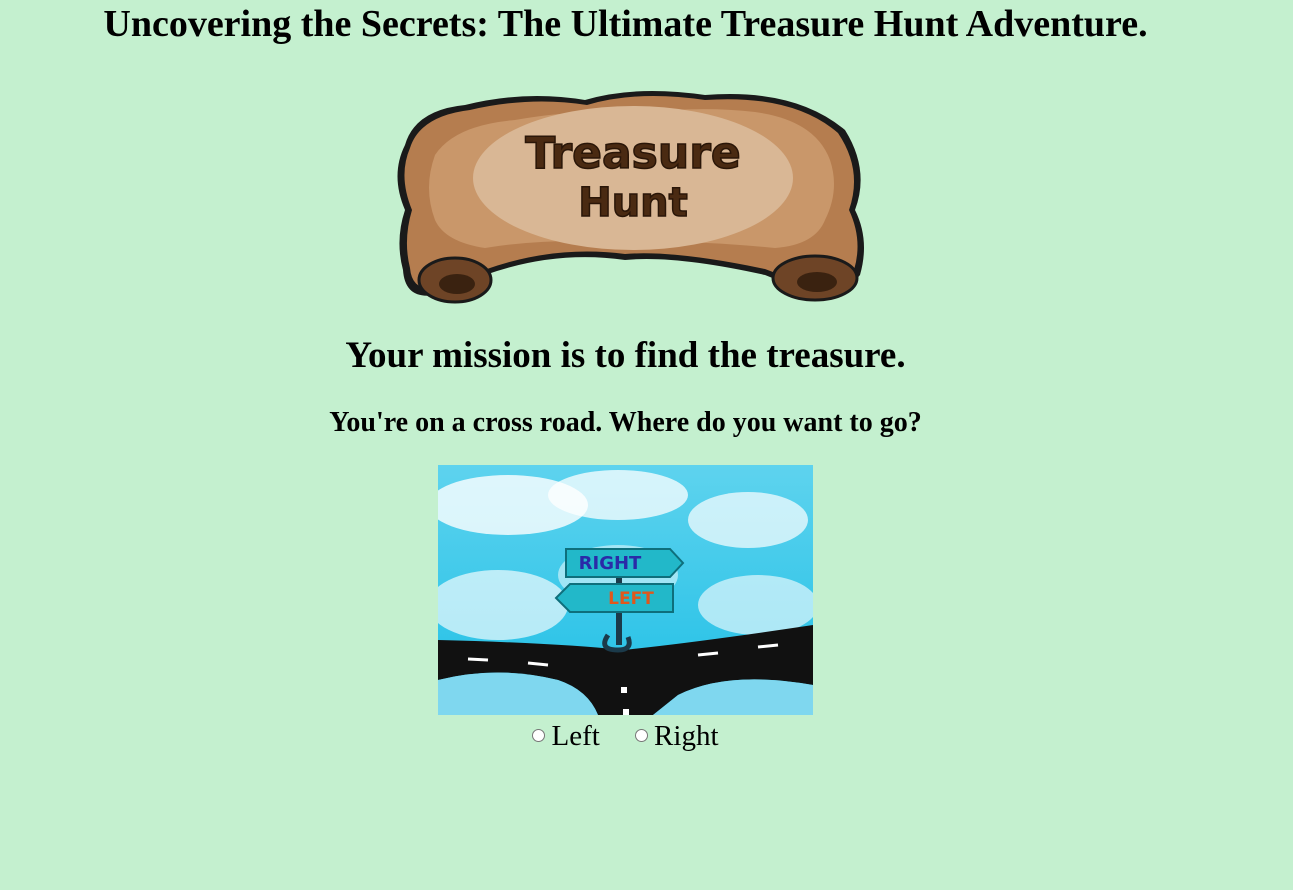 Image resolution: width=1293 pixels, height=890 pixels. Describe the element at coordinates (539, 735) in the screenshot. I see `left-radio` at that location.